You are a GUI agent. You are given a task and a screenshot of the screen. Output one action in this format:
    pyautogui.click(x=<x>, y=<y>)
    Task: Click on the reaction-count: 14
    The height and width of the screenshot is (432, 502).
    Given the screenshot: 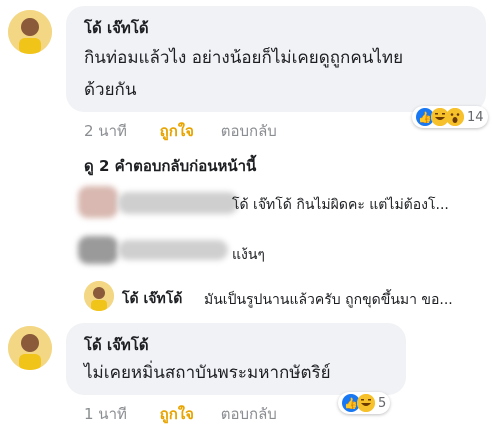 What is the action you would take?
    pyautogui.click(x=475, y=117)
    